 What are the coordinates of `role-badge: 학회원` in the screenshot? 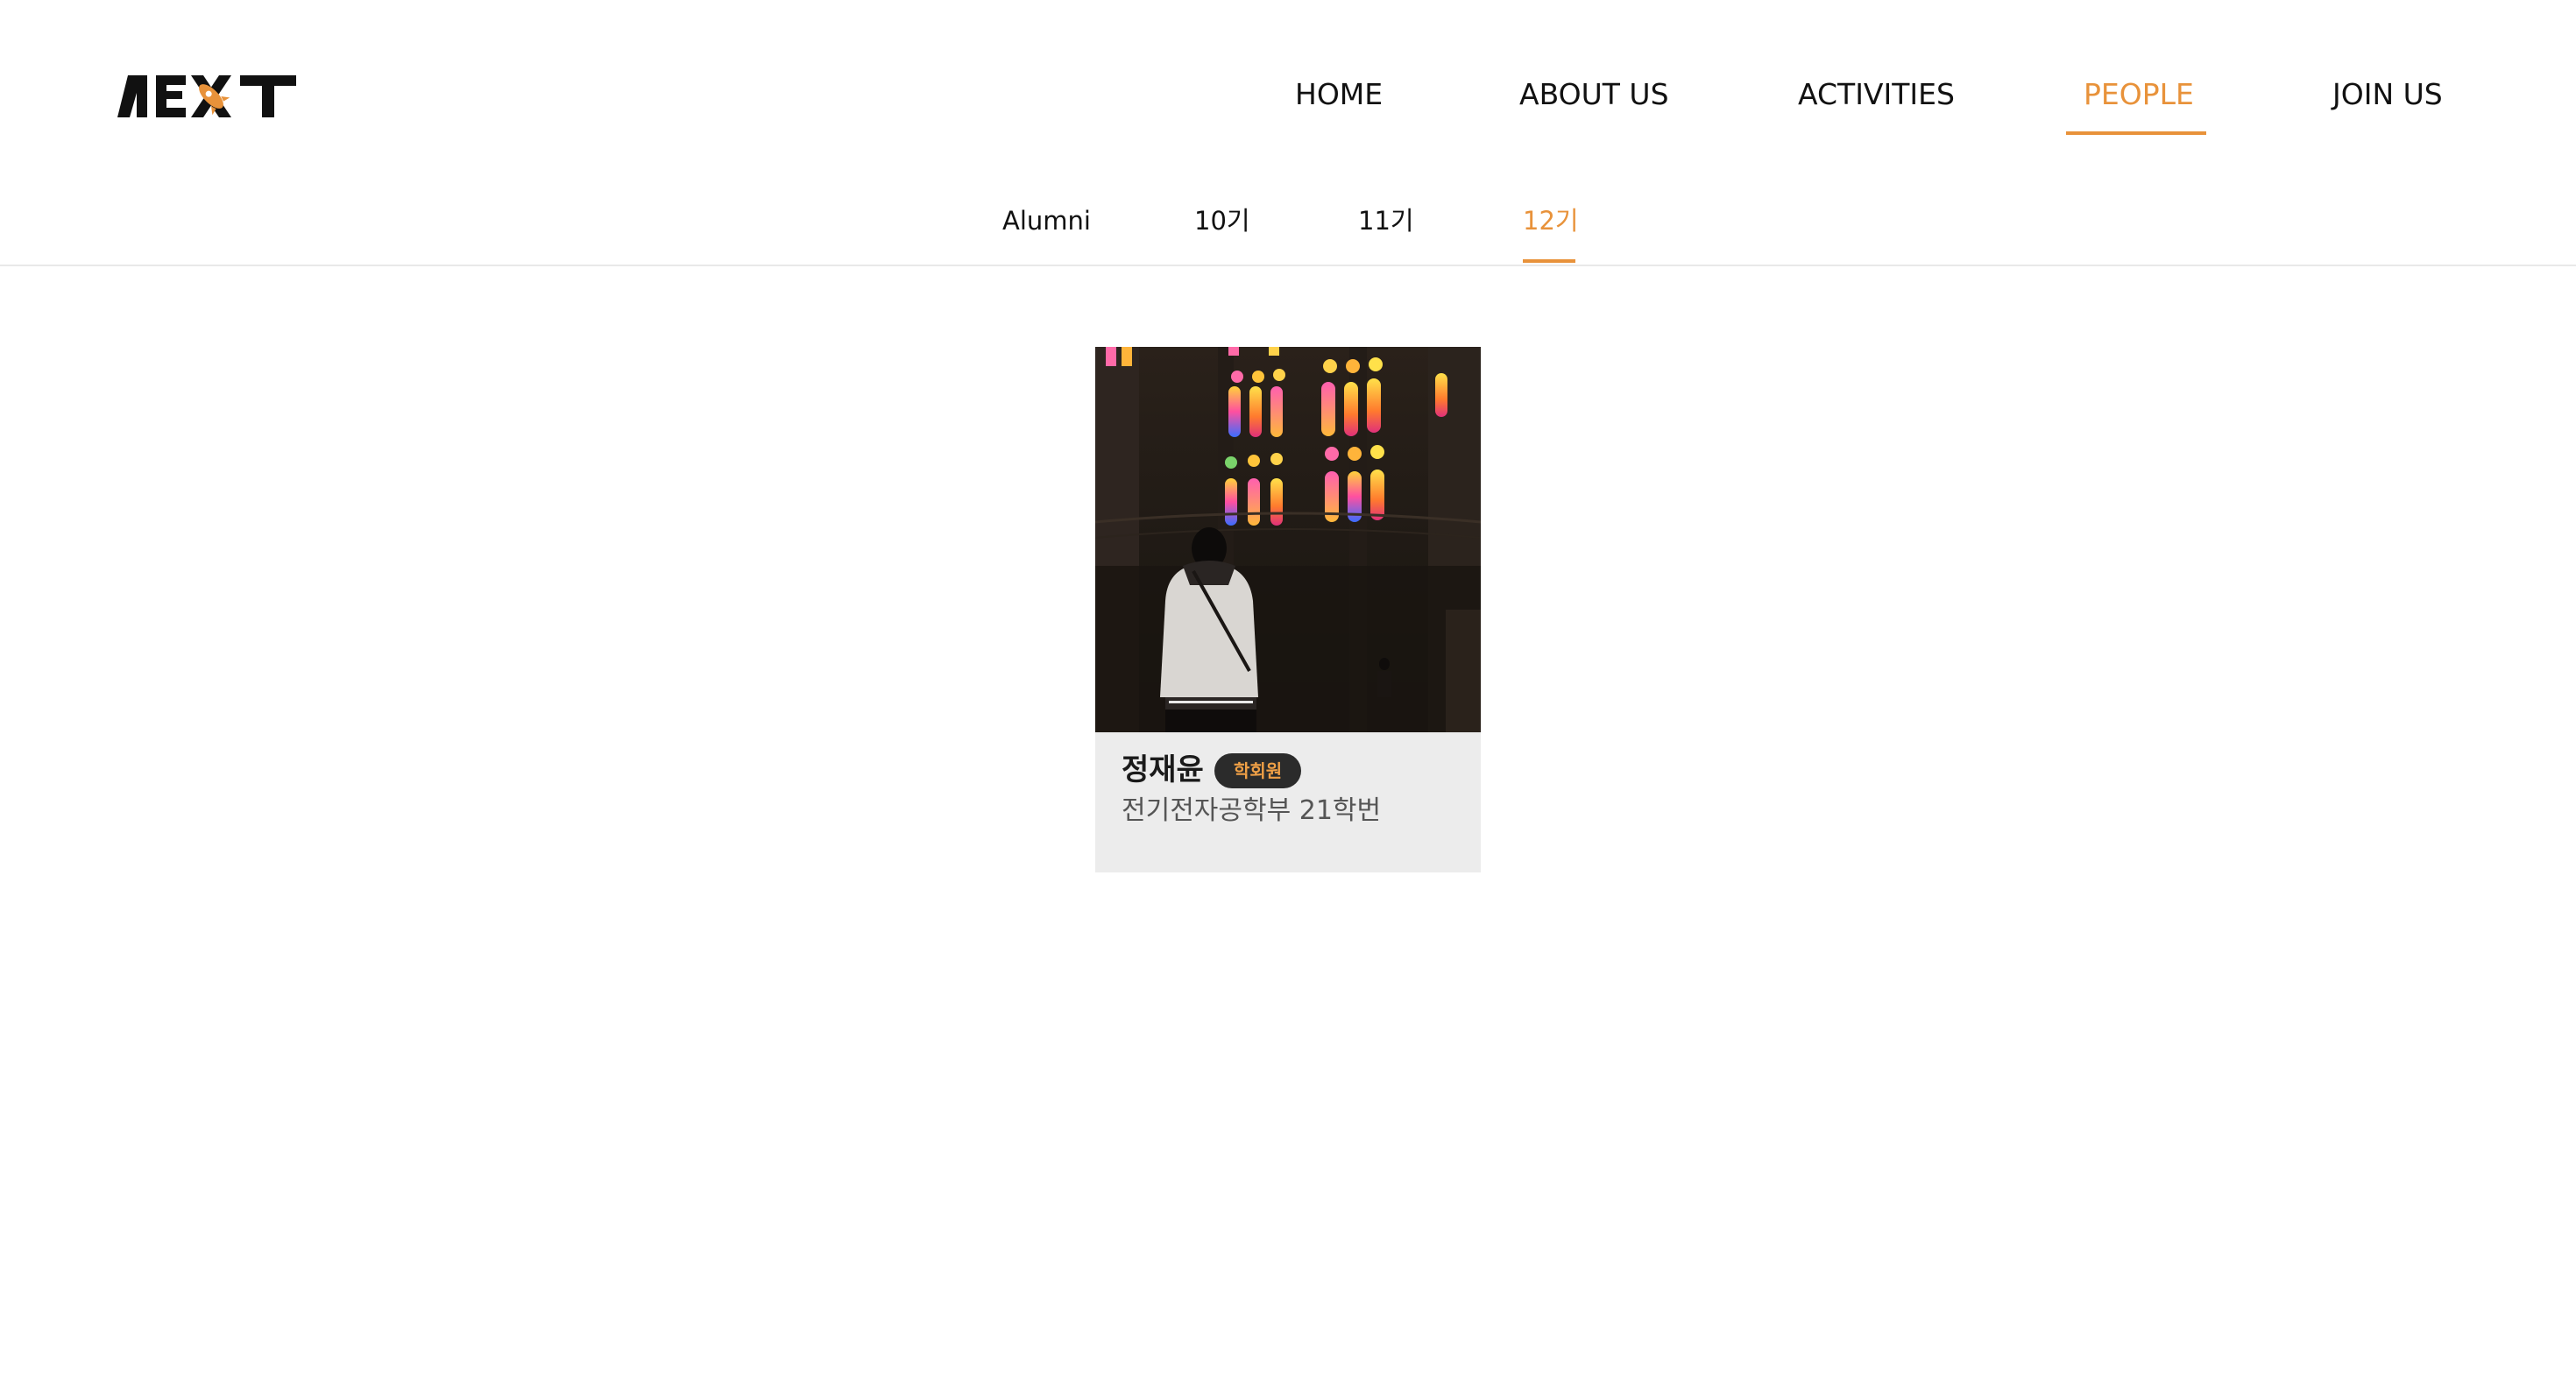 It's located at (1258, 770).